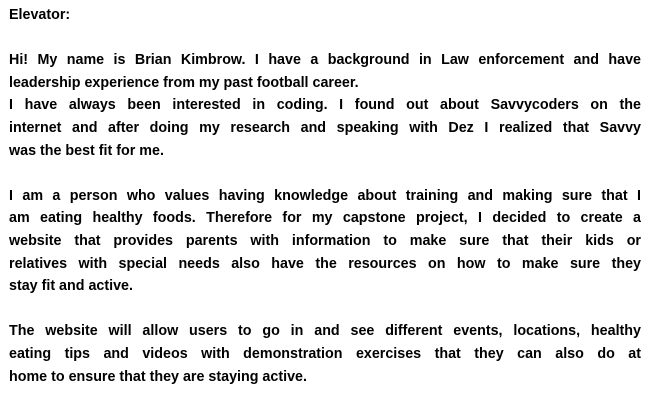  I want to click on text-line: stay fit and active., so click(71, 286).